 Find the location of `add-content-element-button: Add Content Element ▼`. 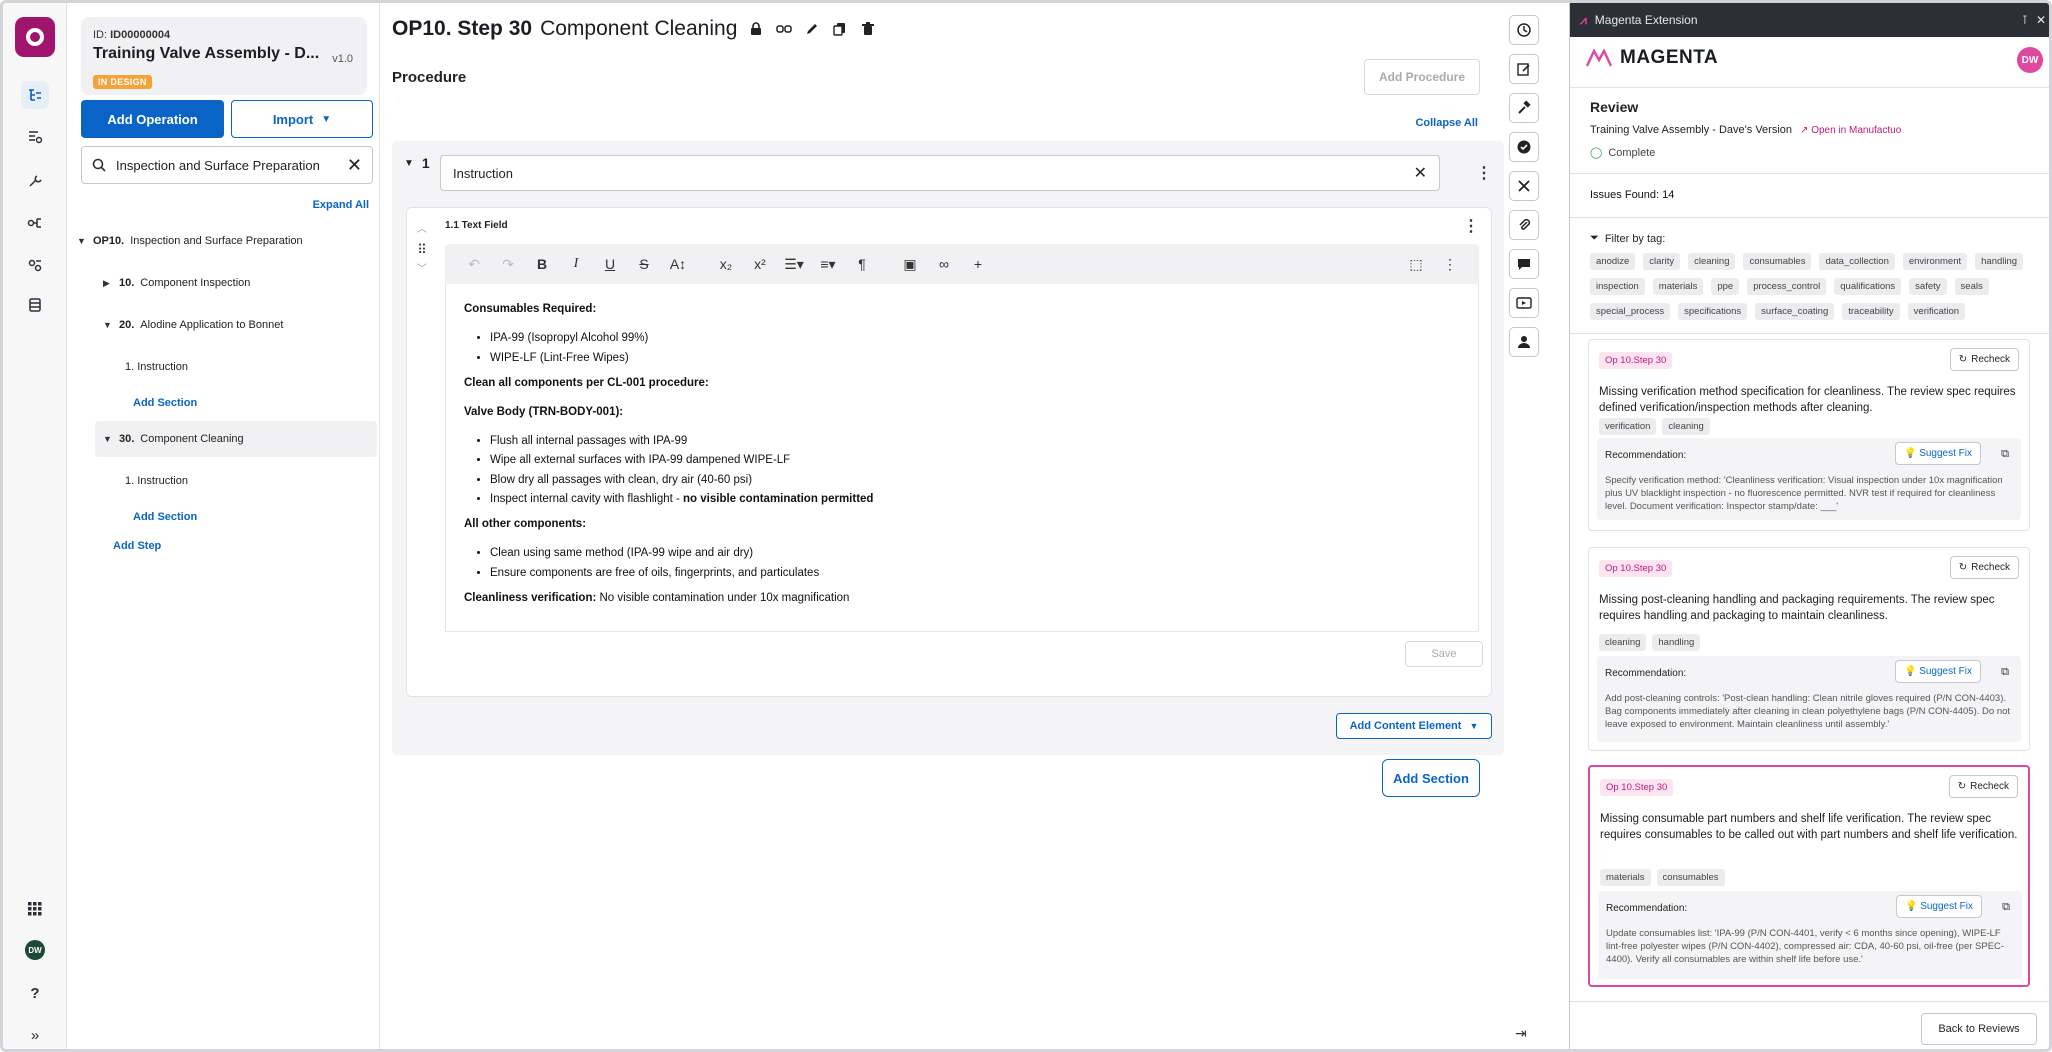

add-content-element-button: Add Content Element ▼ is located at coordinates (1414, 726).